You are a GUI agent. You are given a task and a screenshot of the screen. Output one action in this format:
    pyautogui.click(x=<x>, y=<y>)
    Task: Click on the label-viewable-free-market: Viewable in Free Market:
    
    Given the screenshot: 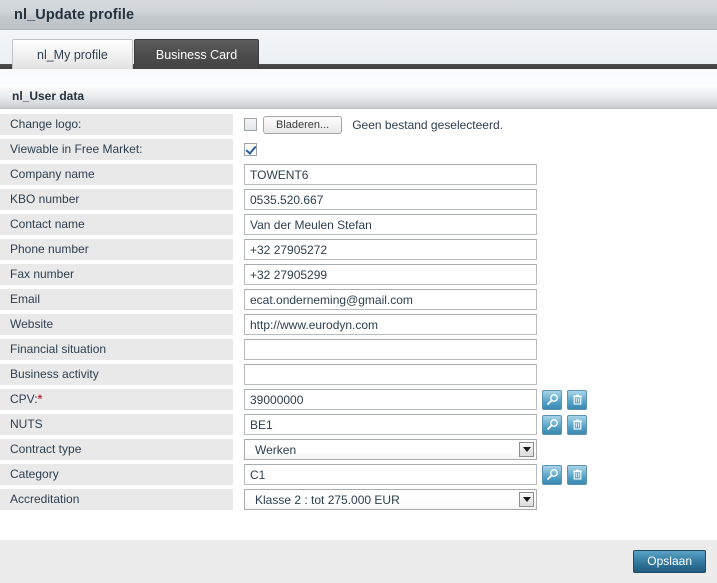 What is the action you would take?
    pyautogui.click(x=116, y=149)
    